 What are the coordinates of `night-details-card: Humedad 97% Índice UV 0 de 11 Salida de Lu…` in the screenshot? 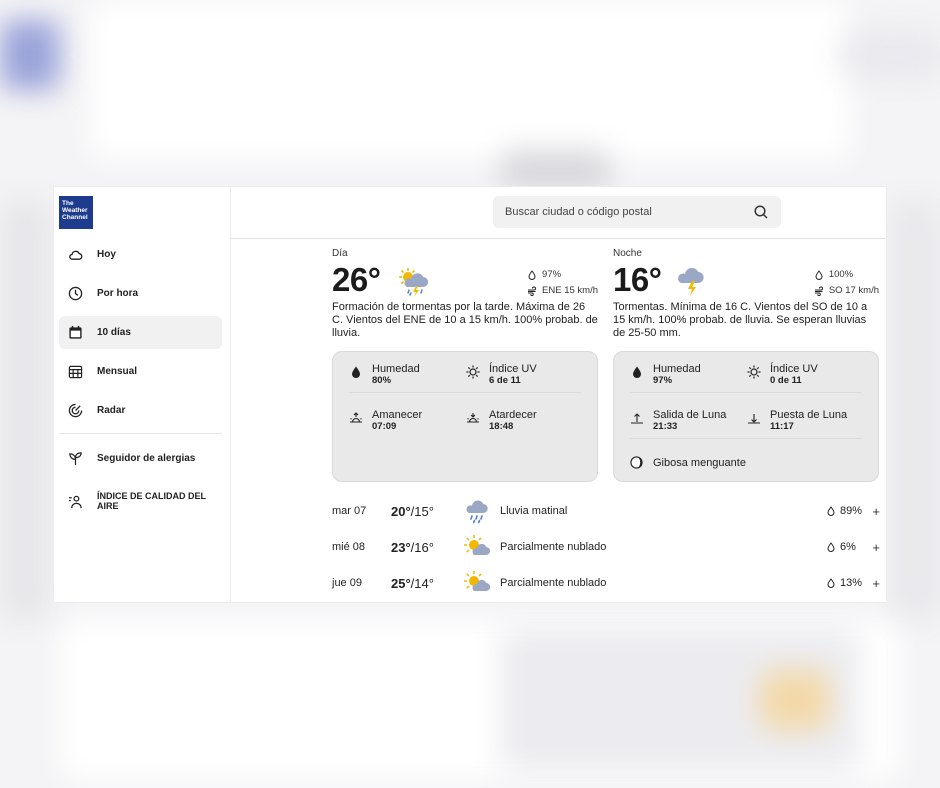 It's located at (746, 416).